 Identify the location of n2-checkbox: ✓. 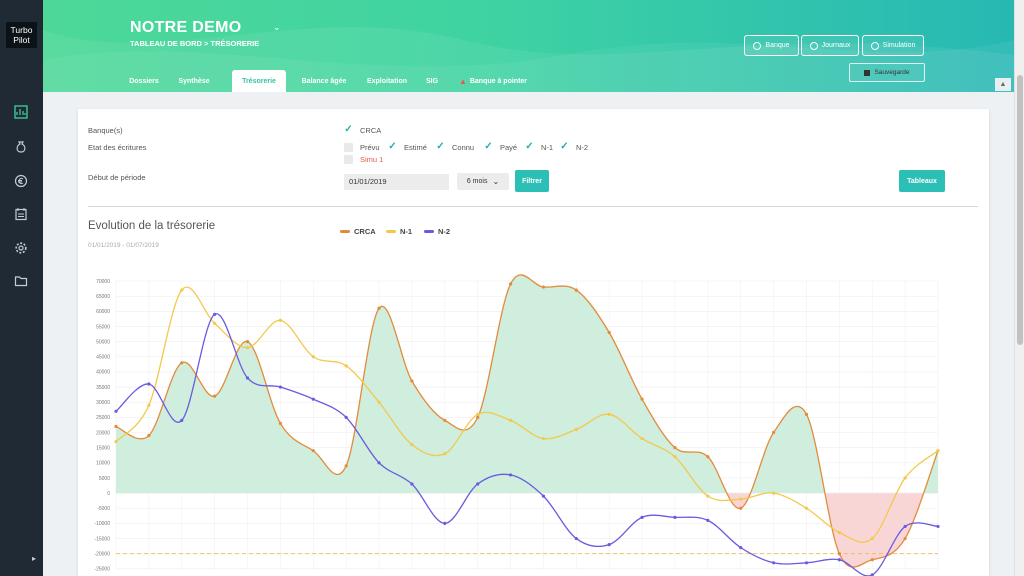
(564, 146).